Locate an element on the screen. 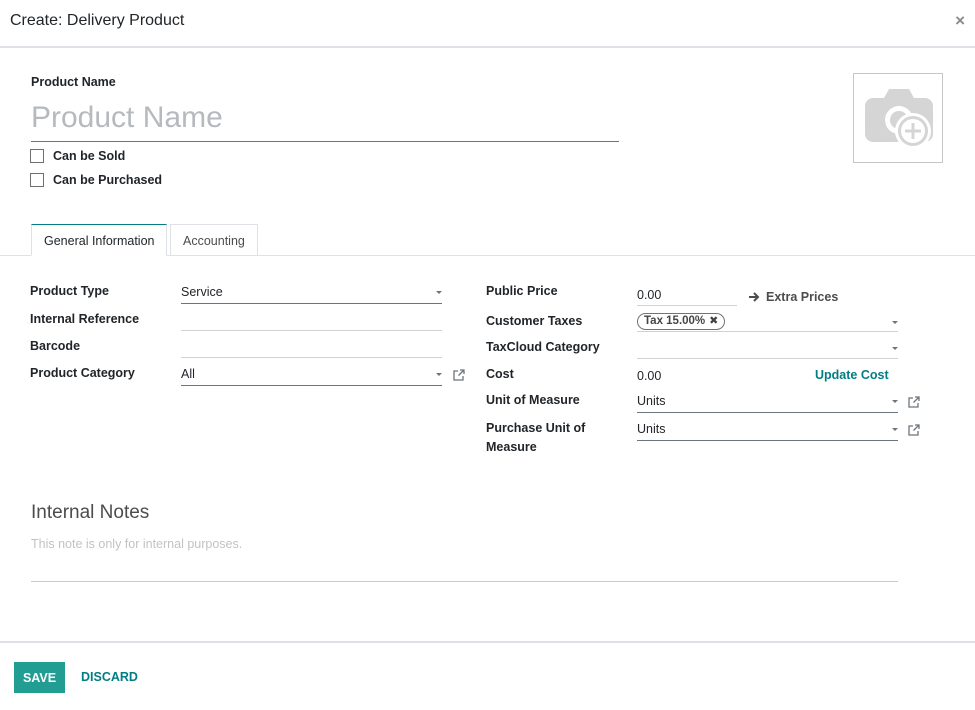 The height and width of the screenshot is (710, 975). can-be-purchased-label: Can be Purchased is located at coordinates (108, 180).